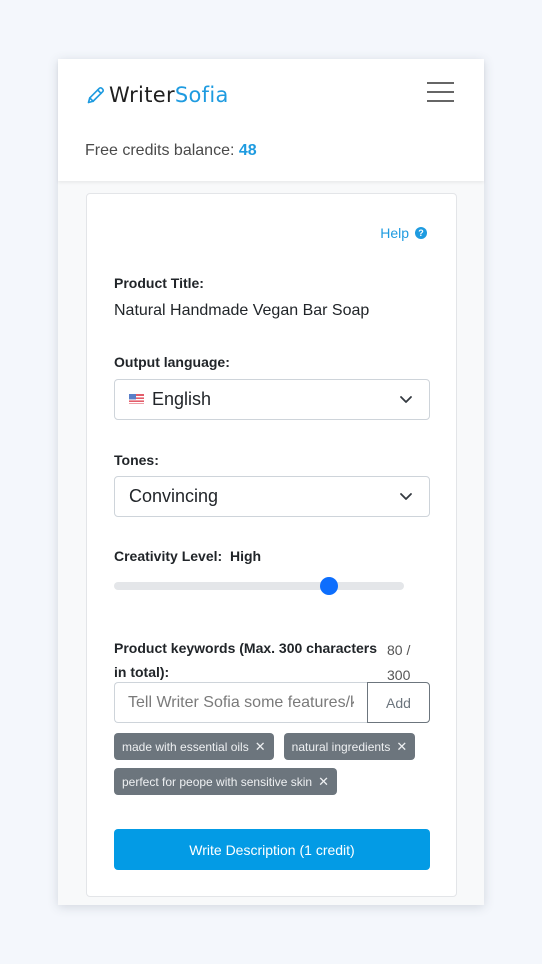 Image resolution: width=542 pixels, height=964 pixels. I want to click on keyword-tag: natural ingredients ✕, so click(349, 746).